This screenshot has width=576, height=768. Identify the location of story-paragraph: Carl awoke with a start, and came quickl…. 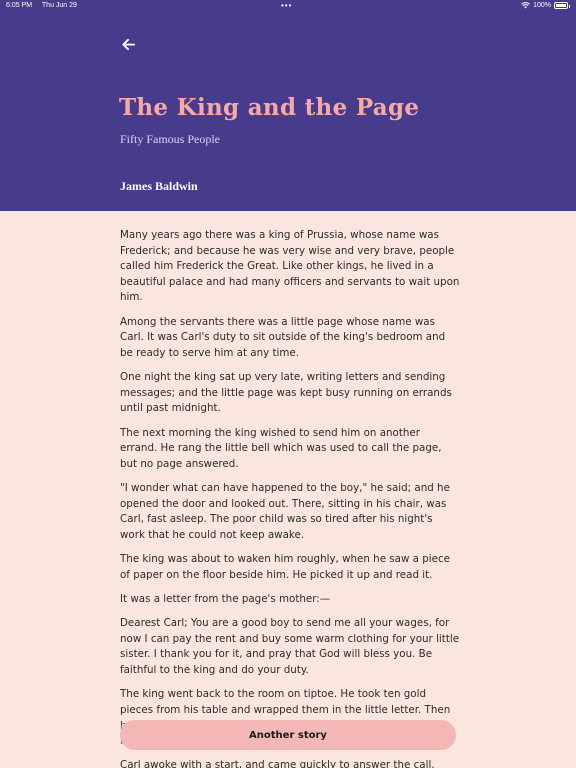
(277, 763).